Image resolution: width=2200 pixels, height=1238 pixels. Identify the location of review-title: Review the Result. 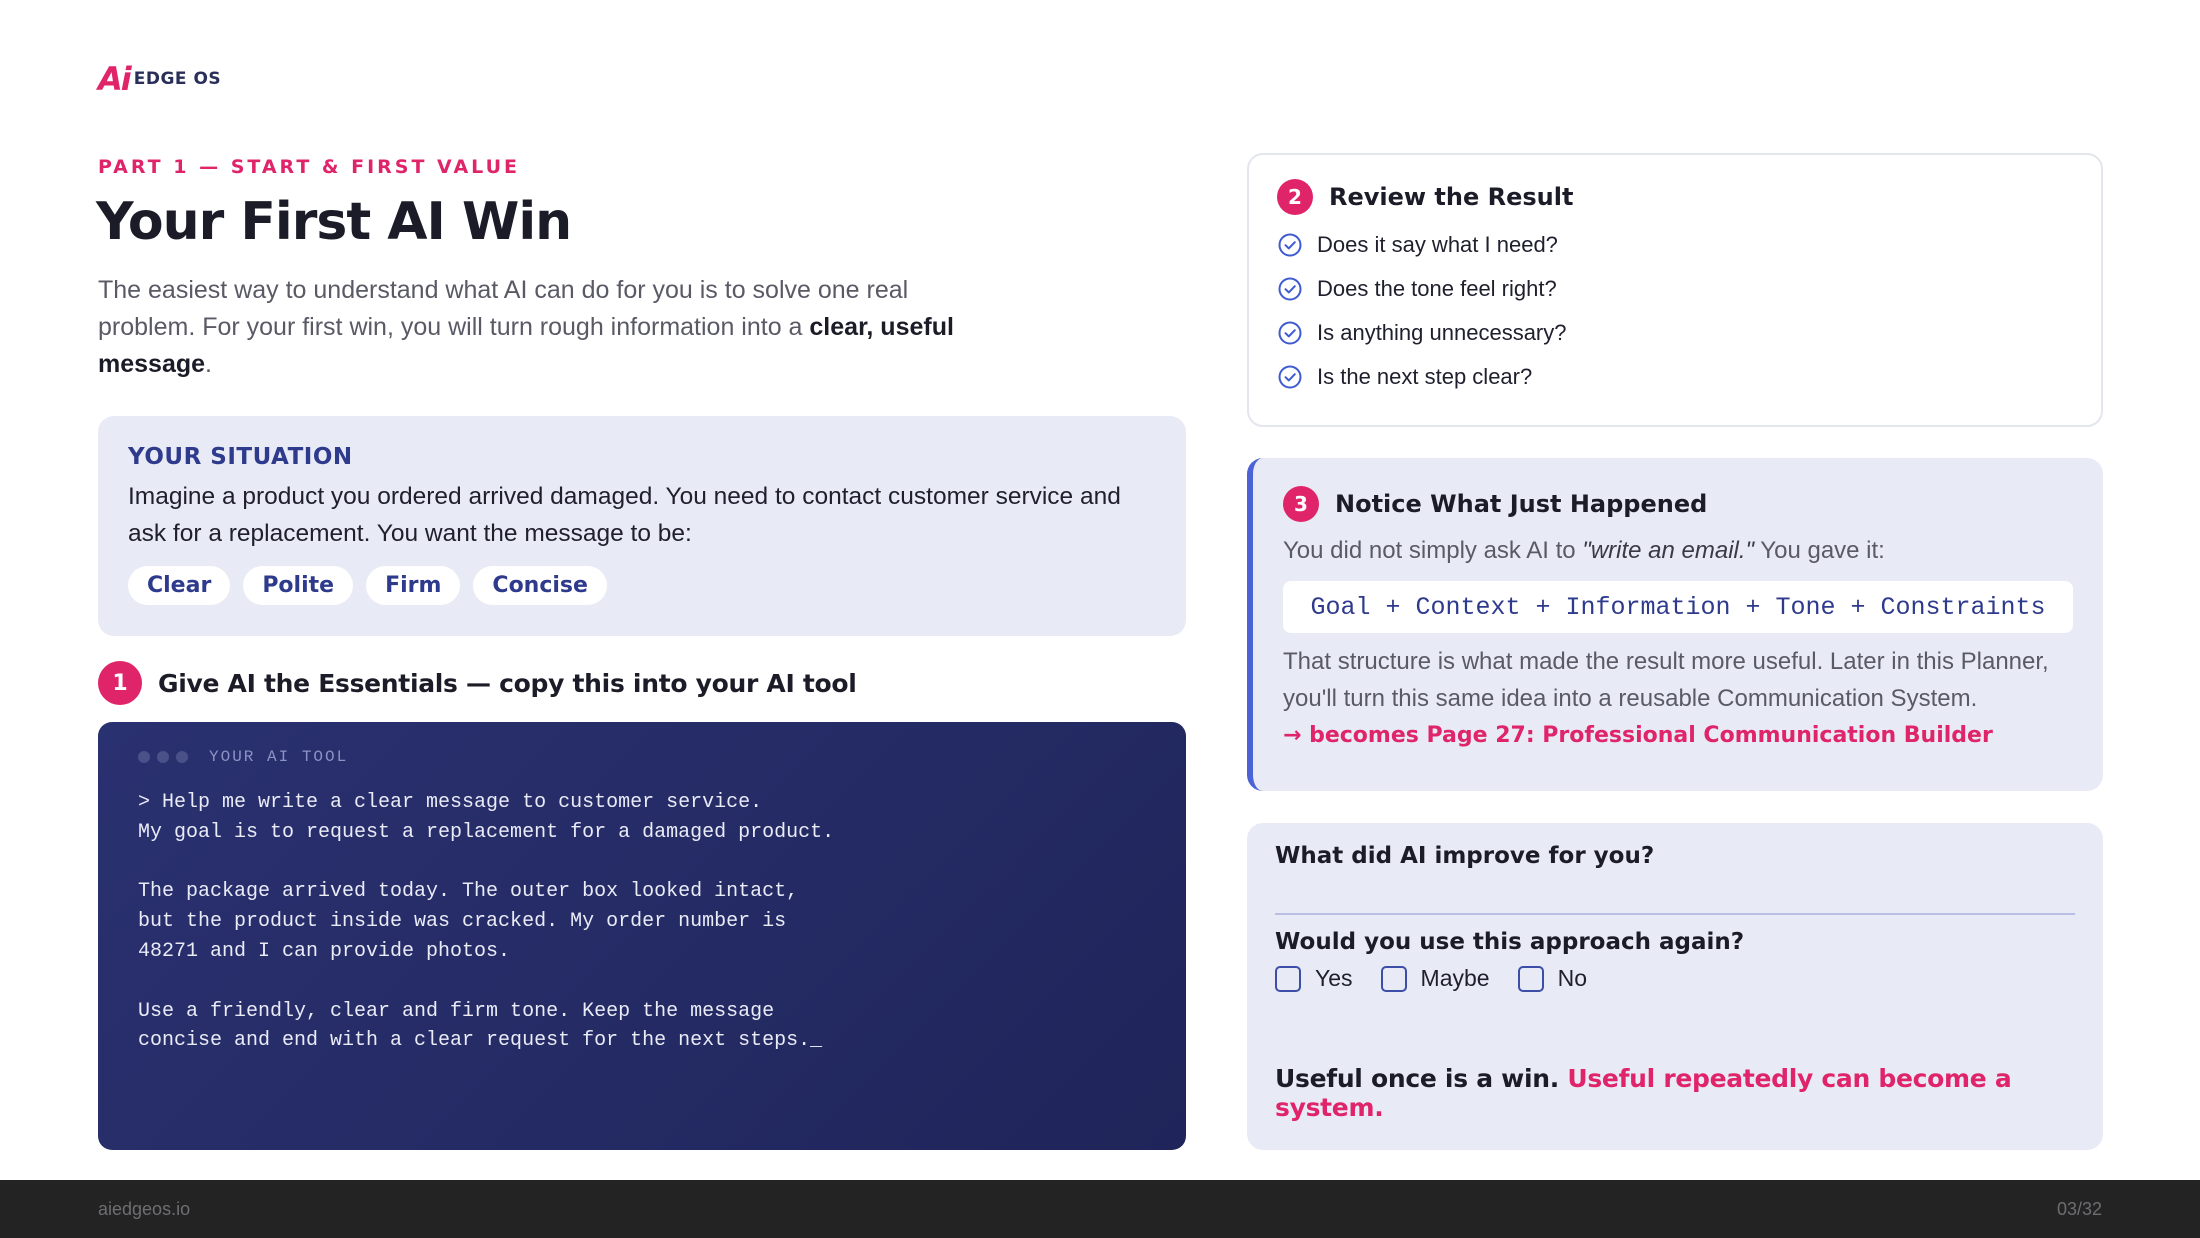
(1451, 197).